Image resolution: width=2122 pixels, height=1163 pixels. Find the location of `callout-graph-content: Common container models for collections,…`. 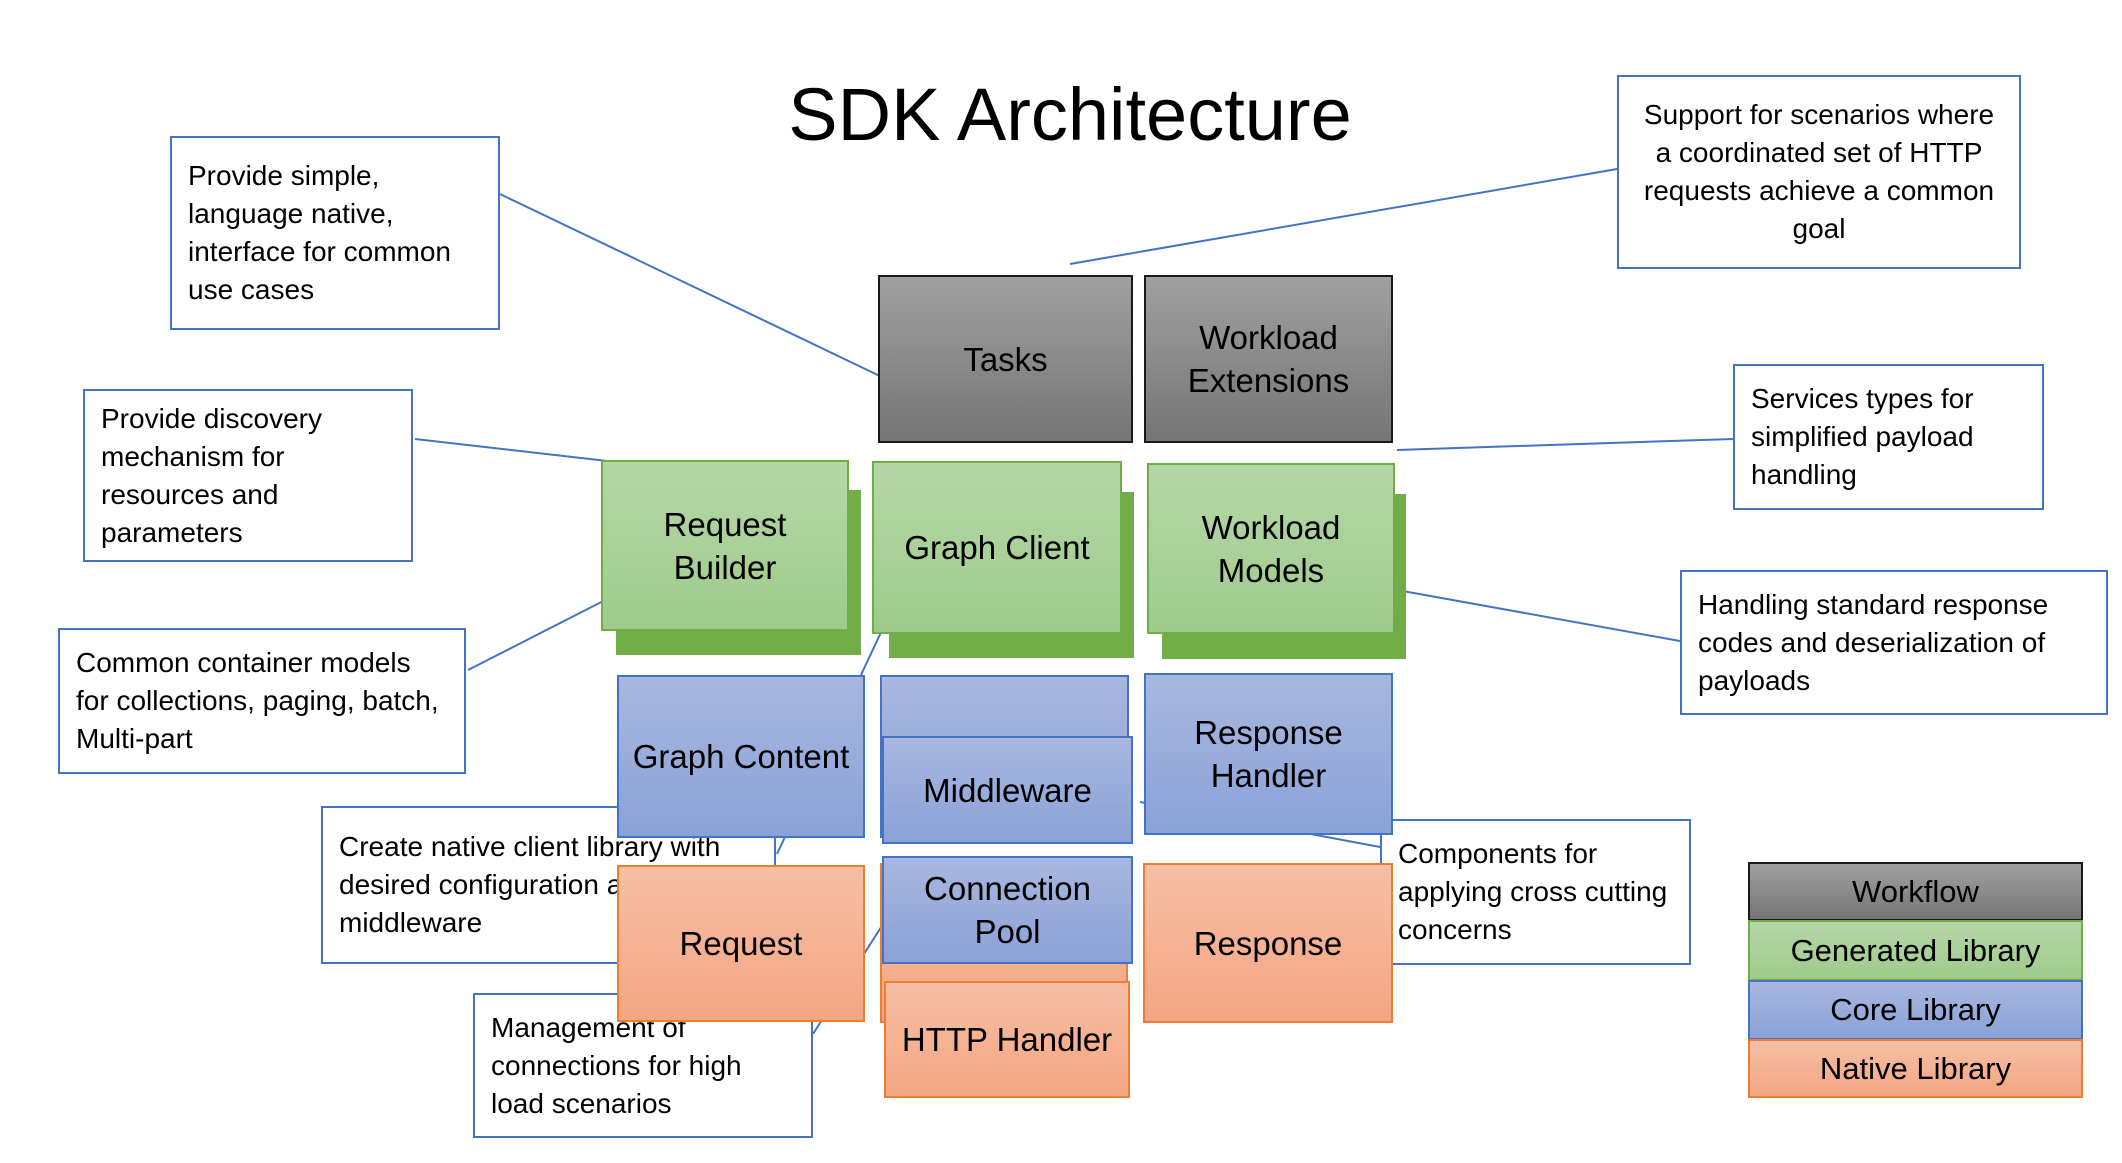

callout-graph-content: Common container models for collections,… is located at coordinates (262, 701).